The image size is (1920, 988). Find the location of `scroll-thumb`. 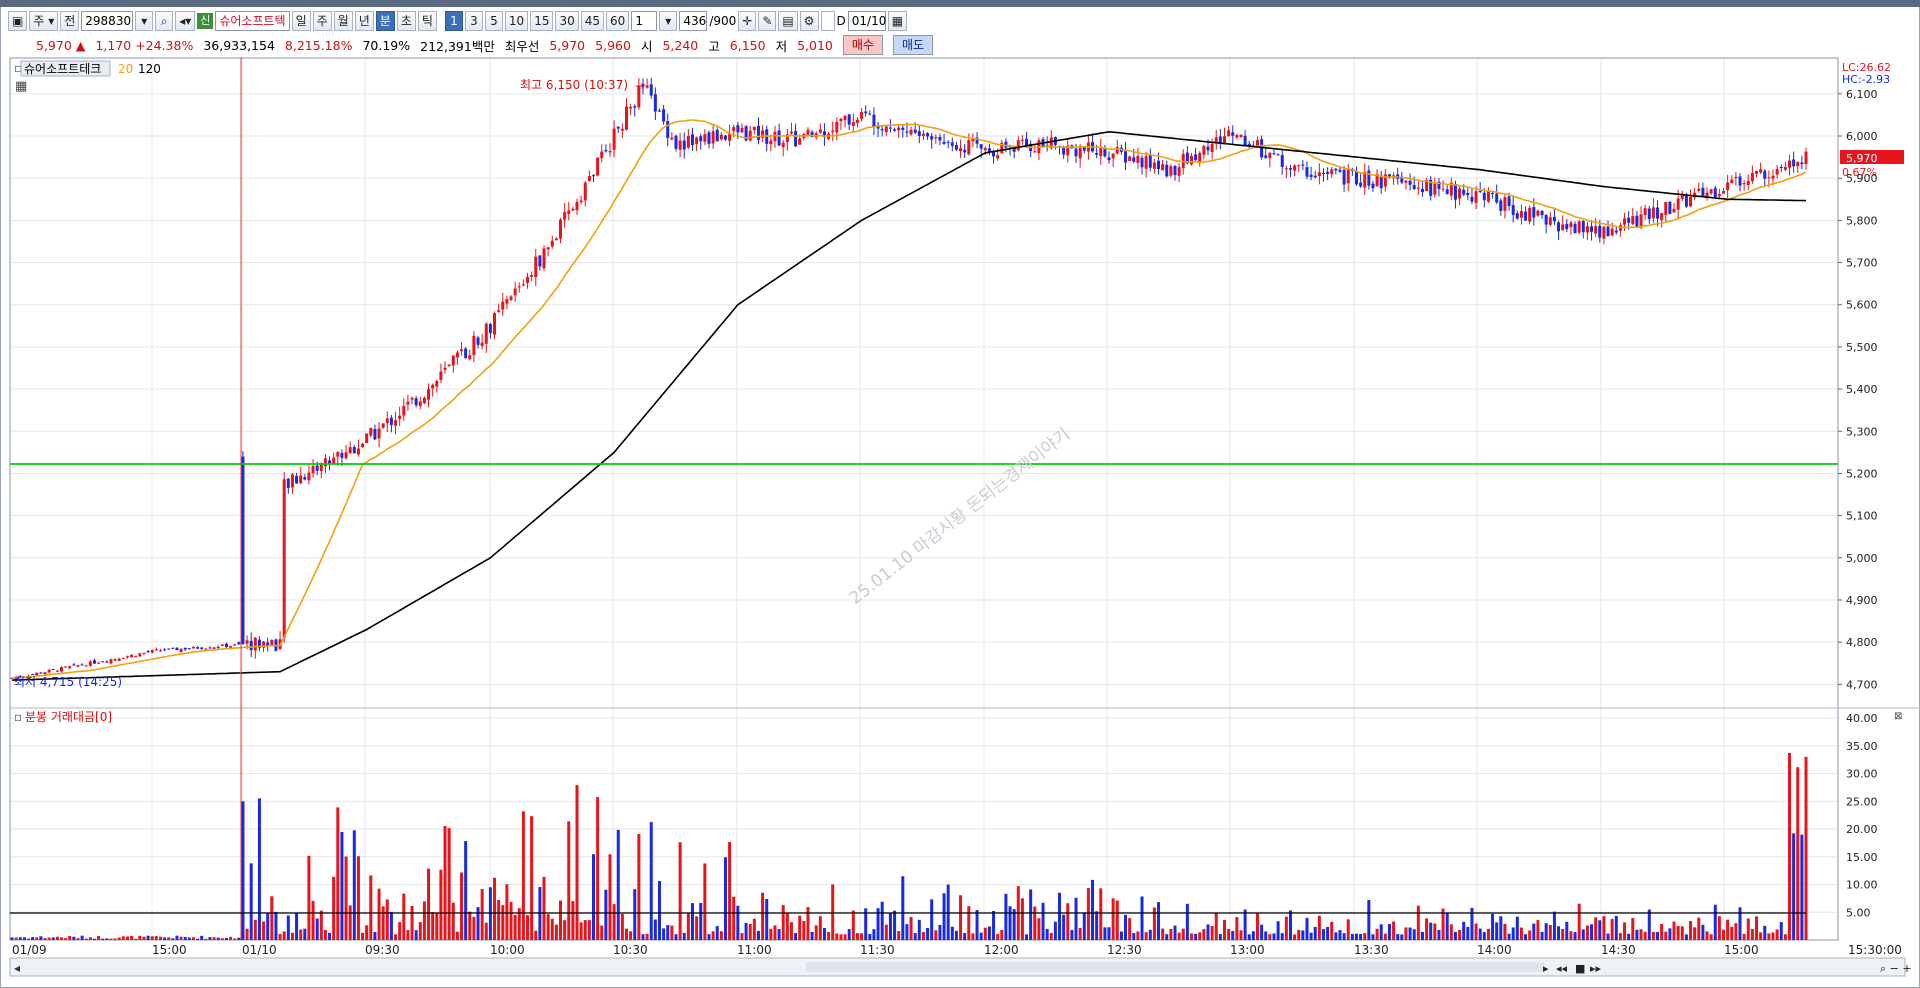

scroll-thumb is located at coordinates (1175, 967).